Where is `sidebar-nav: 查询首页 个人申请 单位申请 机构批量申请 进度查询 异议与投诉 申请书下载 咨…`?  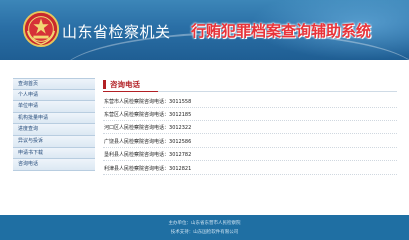
sidebar-nav: 查询首页 个人申请 单位申请 机构批量申请 进度查询 异议与投诉 申请书下载 咨… is located at coordinates (54, 124).